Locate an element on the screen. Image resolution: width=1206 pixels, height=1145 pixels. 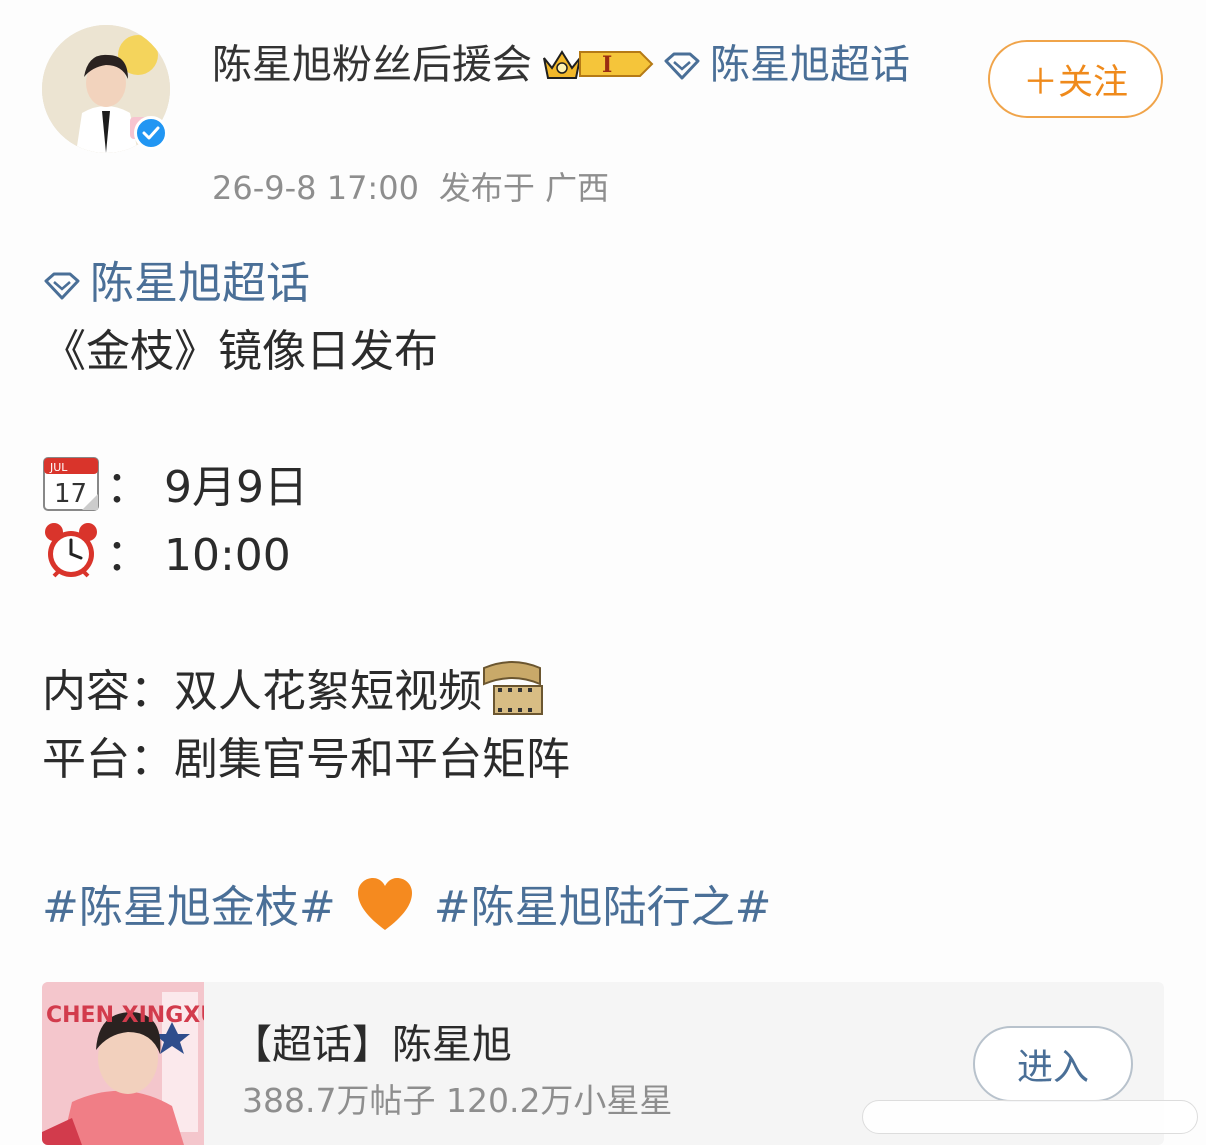
badge-level-text: I is located at coordinates (607, 65).